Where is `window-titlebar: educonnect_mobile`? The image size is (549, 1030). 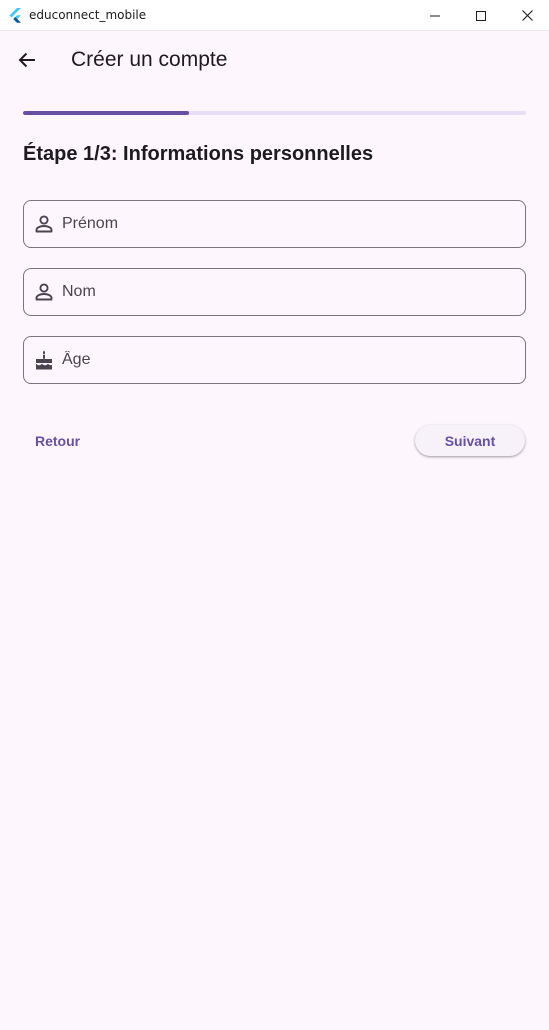
window-titlebar: educonnect_mobile is located at coordinates (274, 15).